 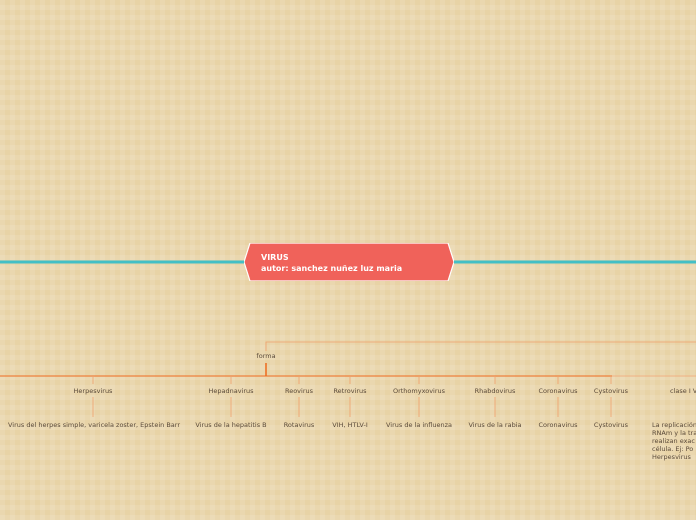 What do you see at coordinates (93, 391) in the screenshot?
I see `branch-name: Herpesvirus` at bounding box center [93, 391].